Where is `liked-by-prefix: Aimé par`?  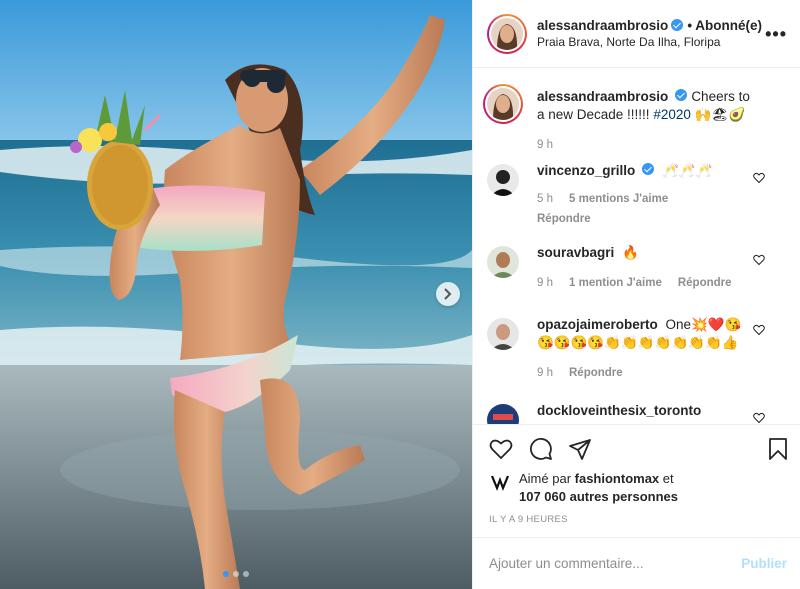 liked-by-prefix: Aimé par is located at coordinates (547, 478).